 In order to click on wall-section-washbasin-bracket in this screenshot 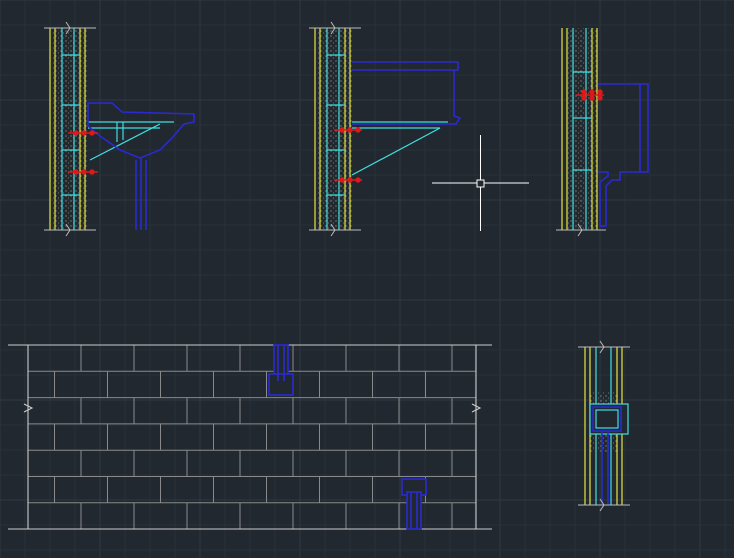, I will do `click(119, 129)`.